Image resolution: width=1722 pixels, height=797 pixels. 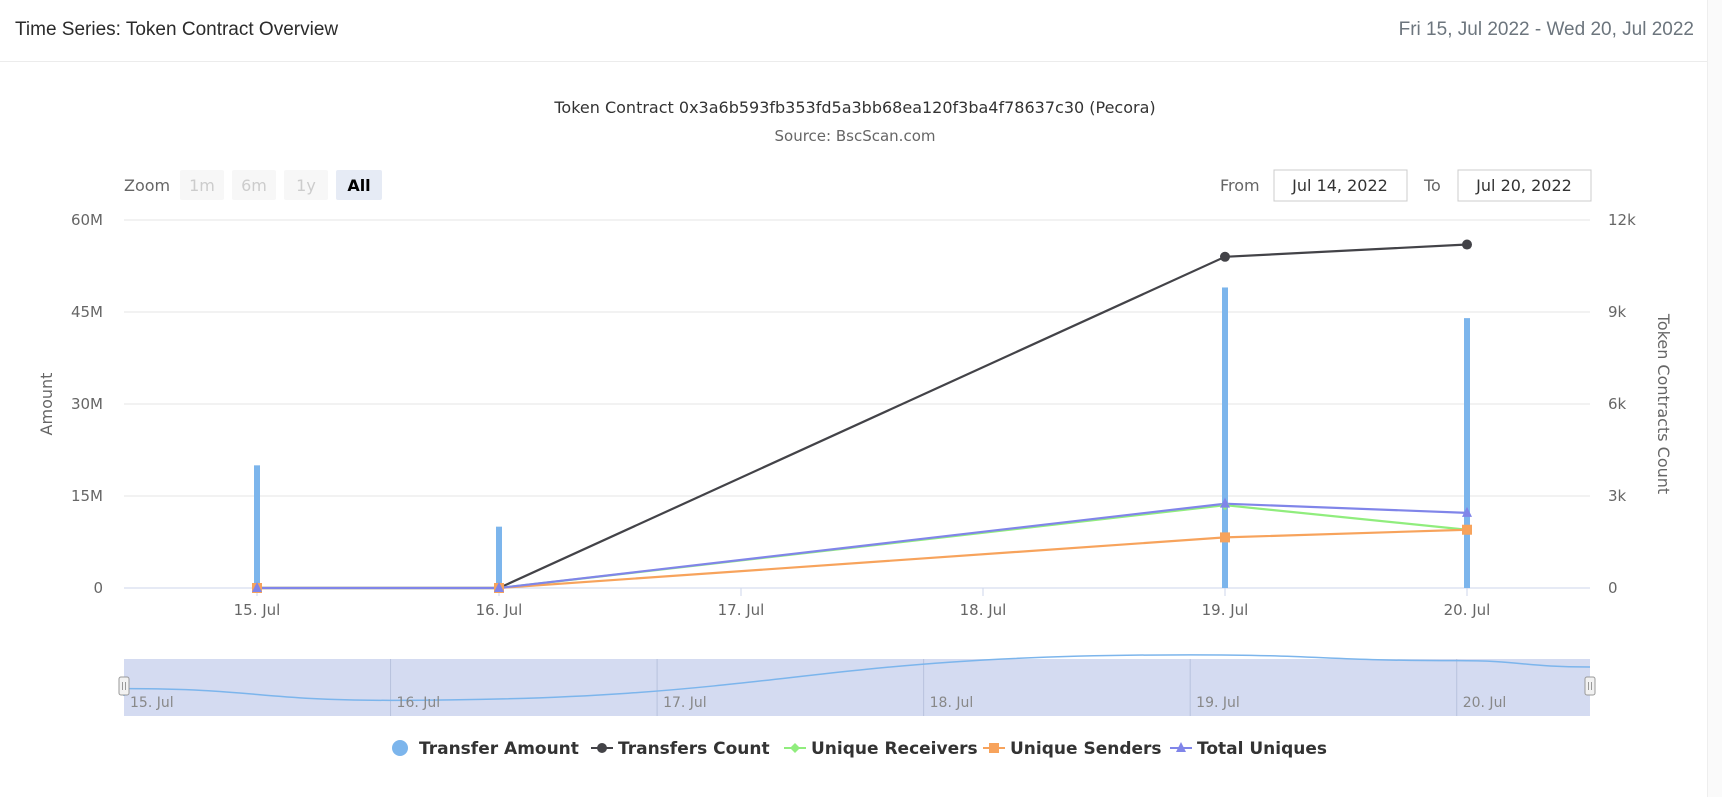 I want to click on y-left-tick-label: 15M, so click(x=87, y=496).